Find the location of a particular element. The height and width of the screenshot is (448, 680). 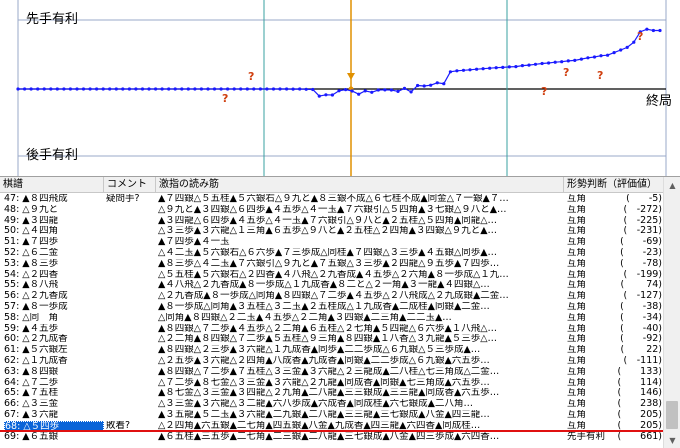

move-cell: 49: ▲３四龍 is located at coordinates (31, 220).